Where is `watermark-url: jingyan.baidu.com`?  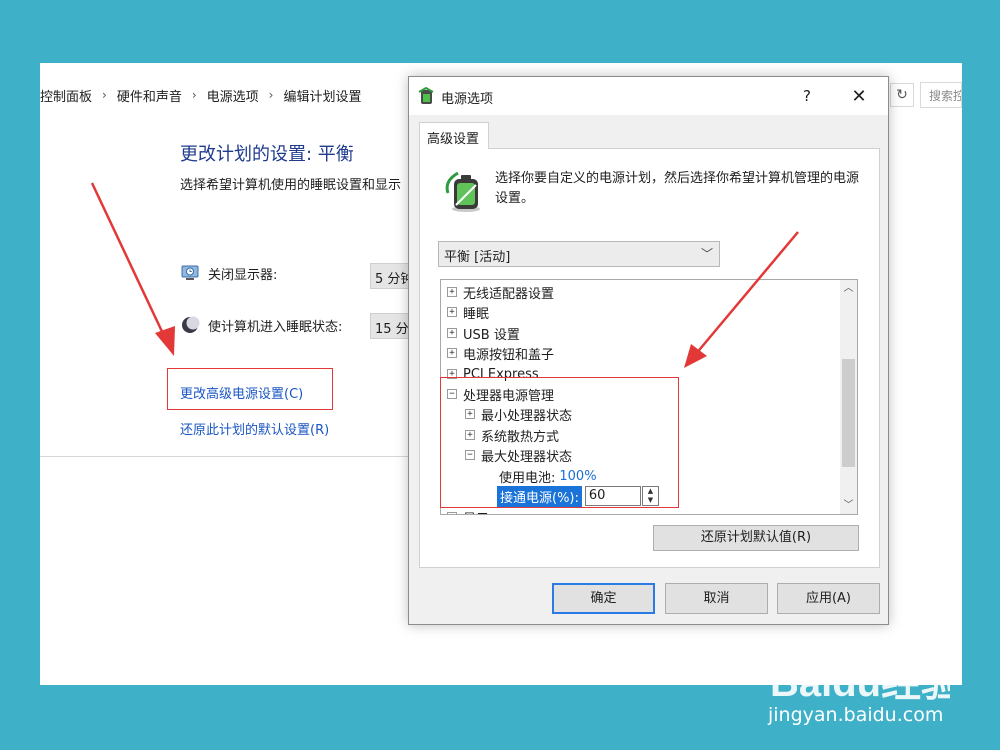 watermark-url: jingyan.baidu.com is located at coordinates (856, 715).